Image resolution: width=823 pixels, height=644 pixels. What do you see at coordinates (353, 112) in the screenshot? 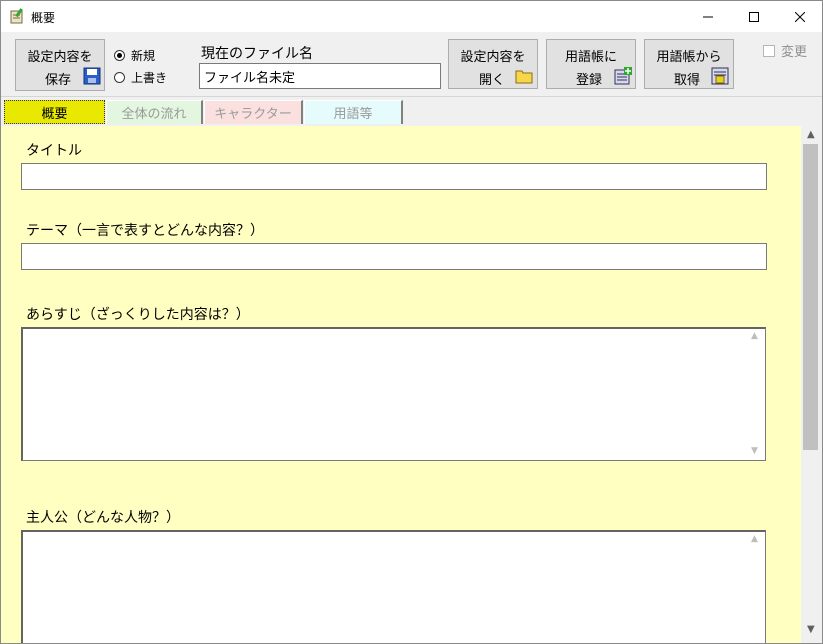
I see `tab-terms: 用語等` at bounding box center [353, 112].